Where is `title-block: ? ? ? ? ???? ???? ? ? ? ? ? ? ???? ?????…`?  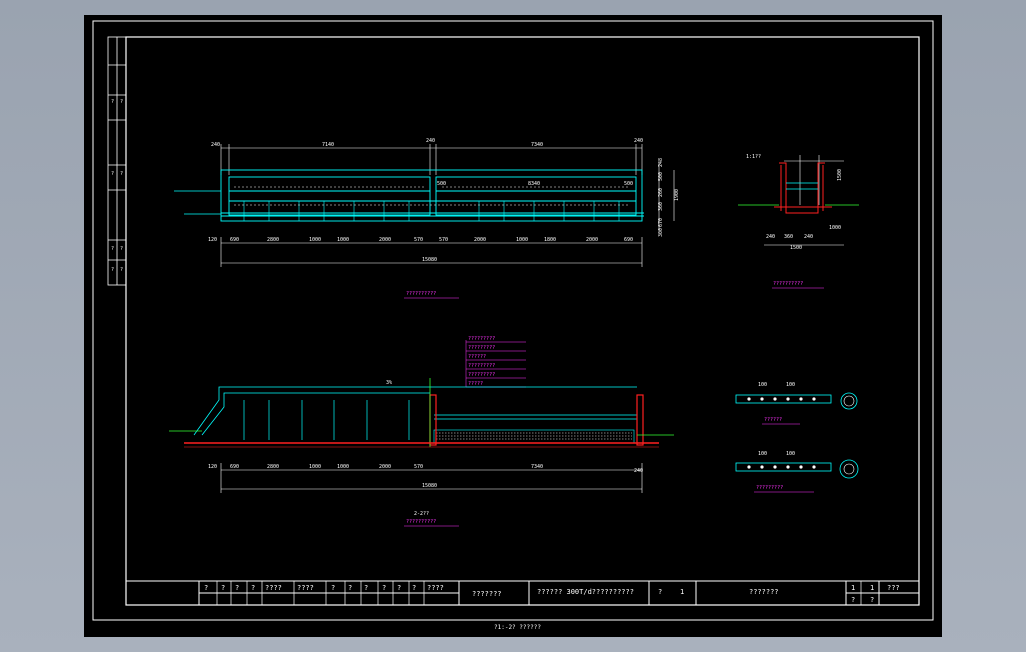
title-block: ? ? ? ? ???? ???? ? ? ? ? ? ? ???? ?????… is located at coordinates (522, 593).